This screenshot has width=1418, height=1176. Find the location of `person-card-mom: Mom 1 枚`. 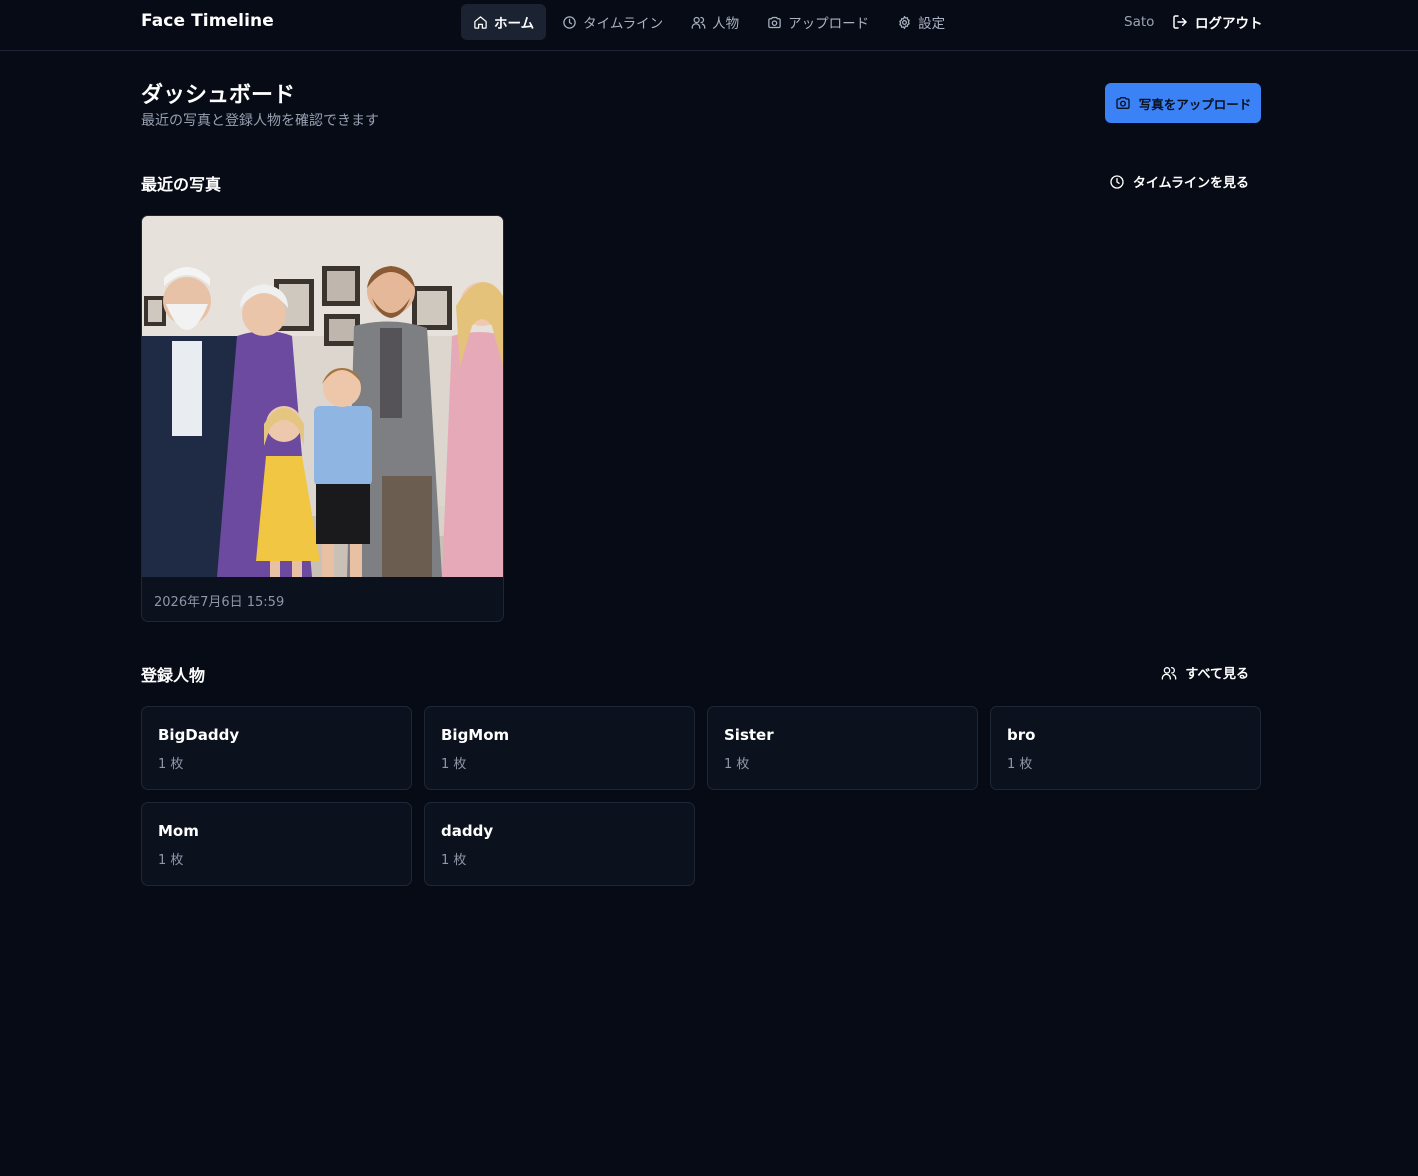

person-card-mom: Mom 1 枚 is located at coordinates (276, 844).